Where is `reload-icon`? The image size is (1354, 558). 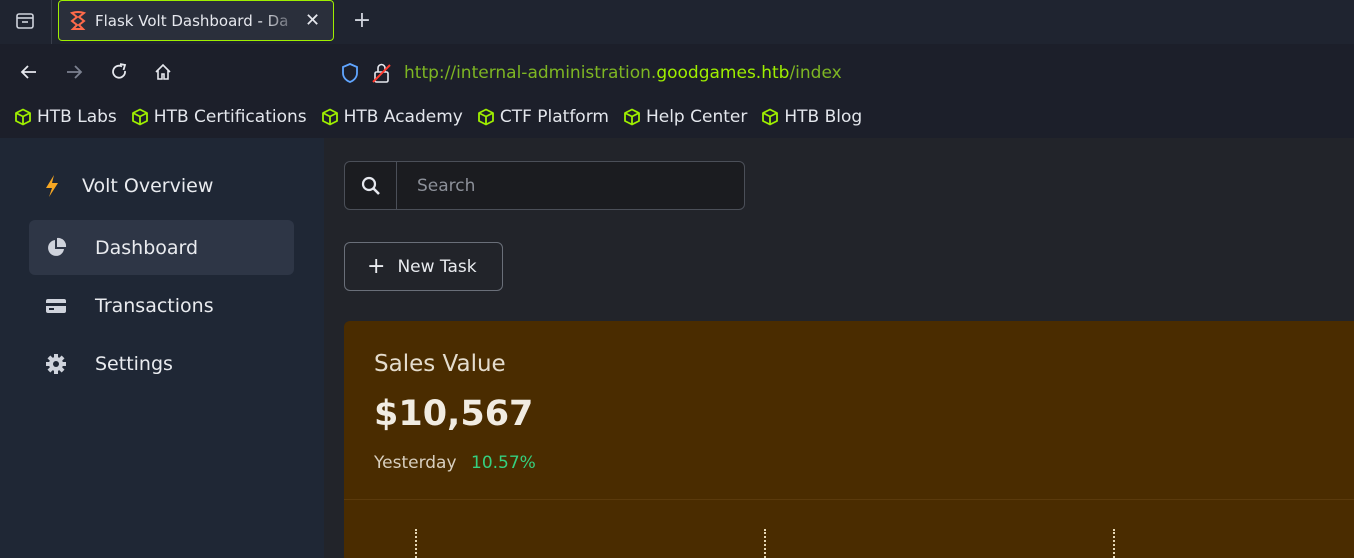 reload-icon is located at coordinates (119, 71).